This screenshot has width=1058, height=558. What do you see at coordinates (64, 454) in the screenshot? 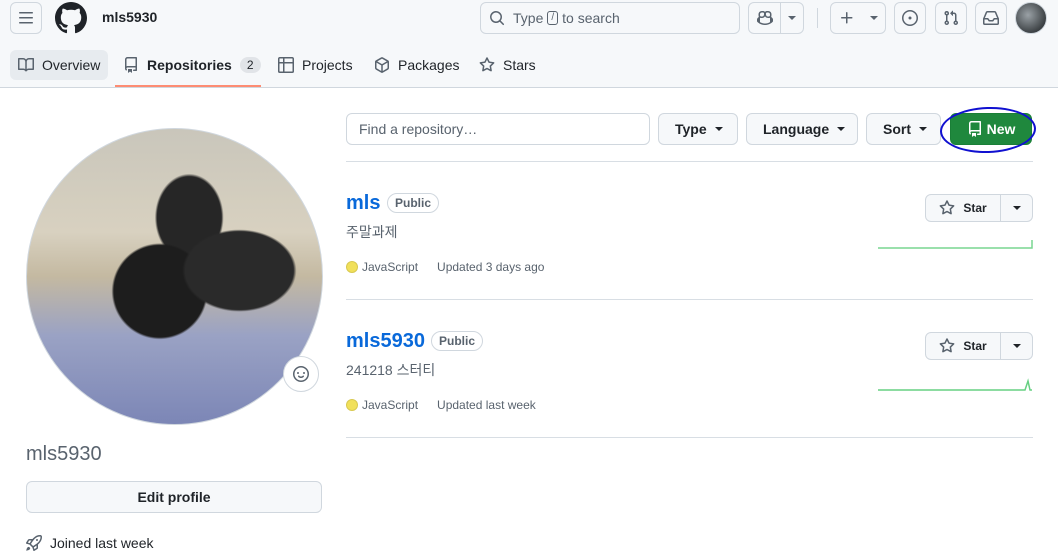
I see `profile-username: mls5930` at bounding box center [64, 454].